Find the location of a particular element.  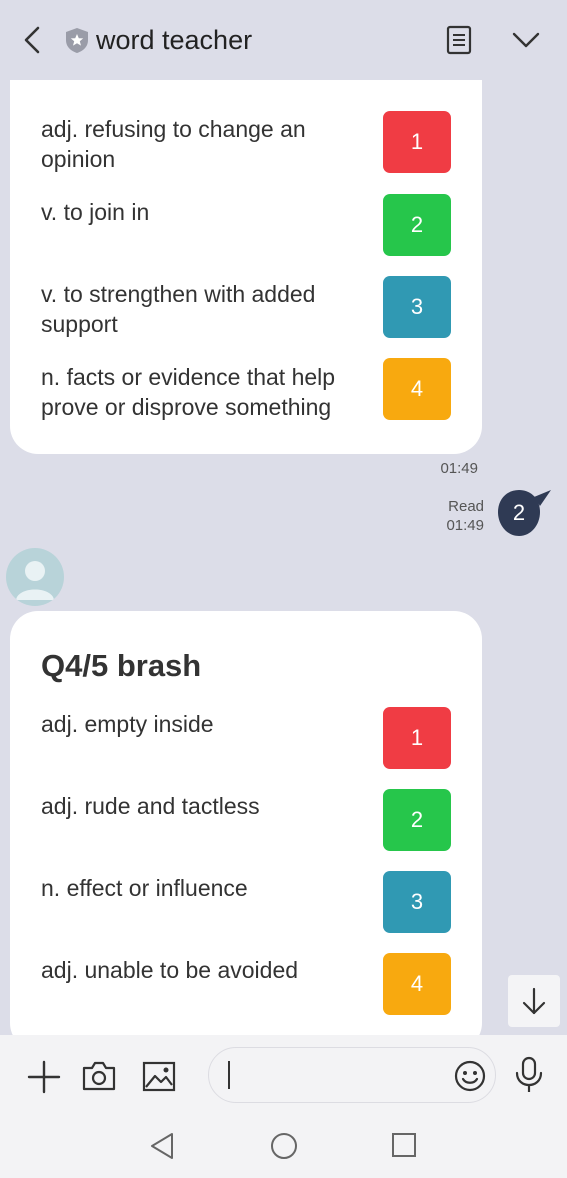

option-text: v. to strengthen with added support is located at coordinates (178, 309).